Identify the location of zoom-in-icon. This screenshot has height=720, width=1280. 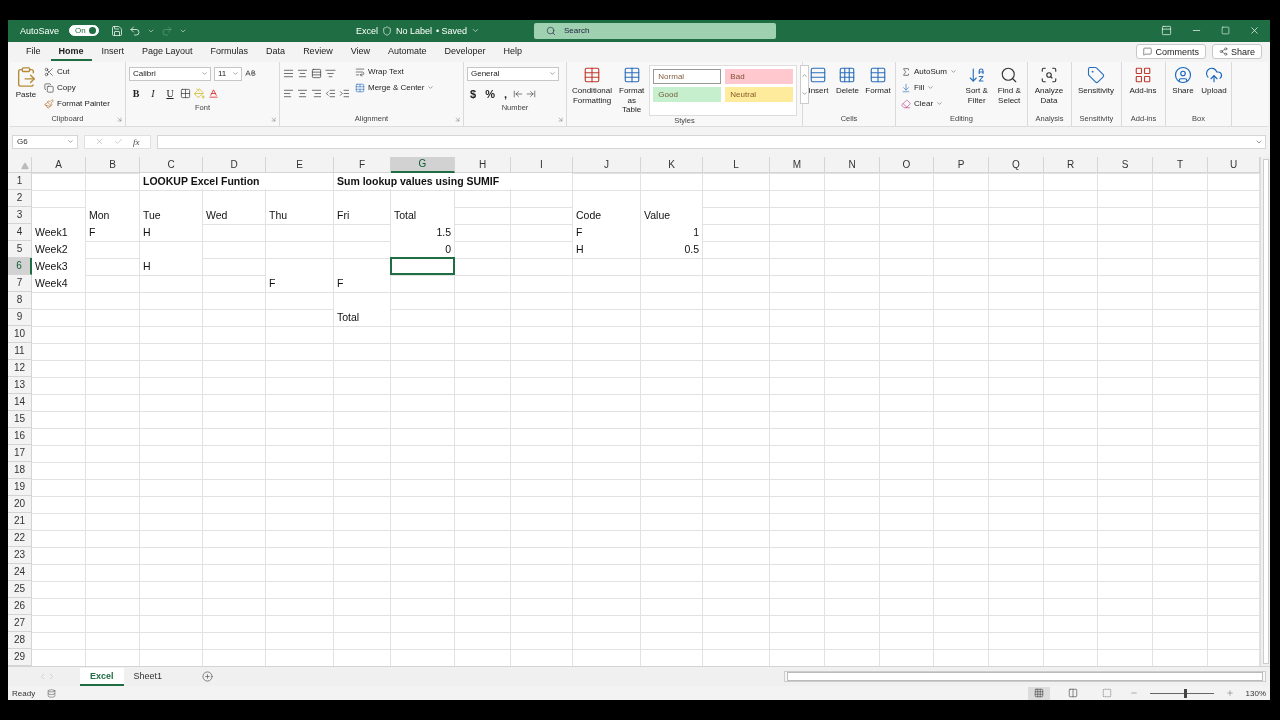
(1229, 693).